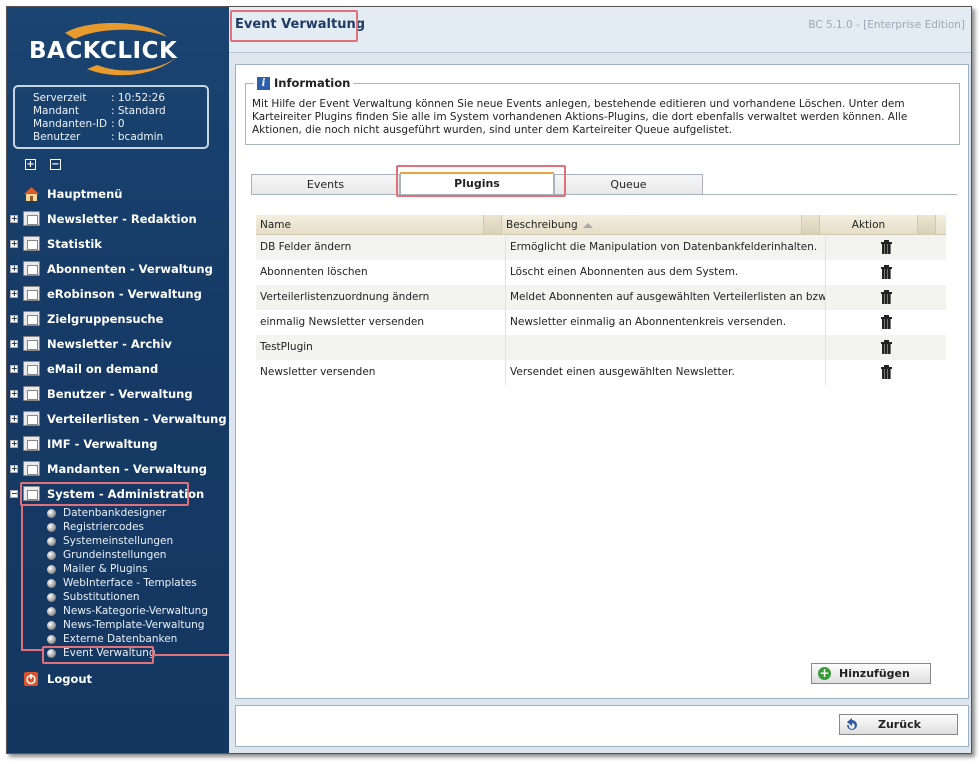 The image size is (980, 761). I want to click on menu-item-newsletter-redaktion: + Newsletter - Redaktion, so click(118, 219).